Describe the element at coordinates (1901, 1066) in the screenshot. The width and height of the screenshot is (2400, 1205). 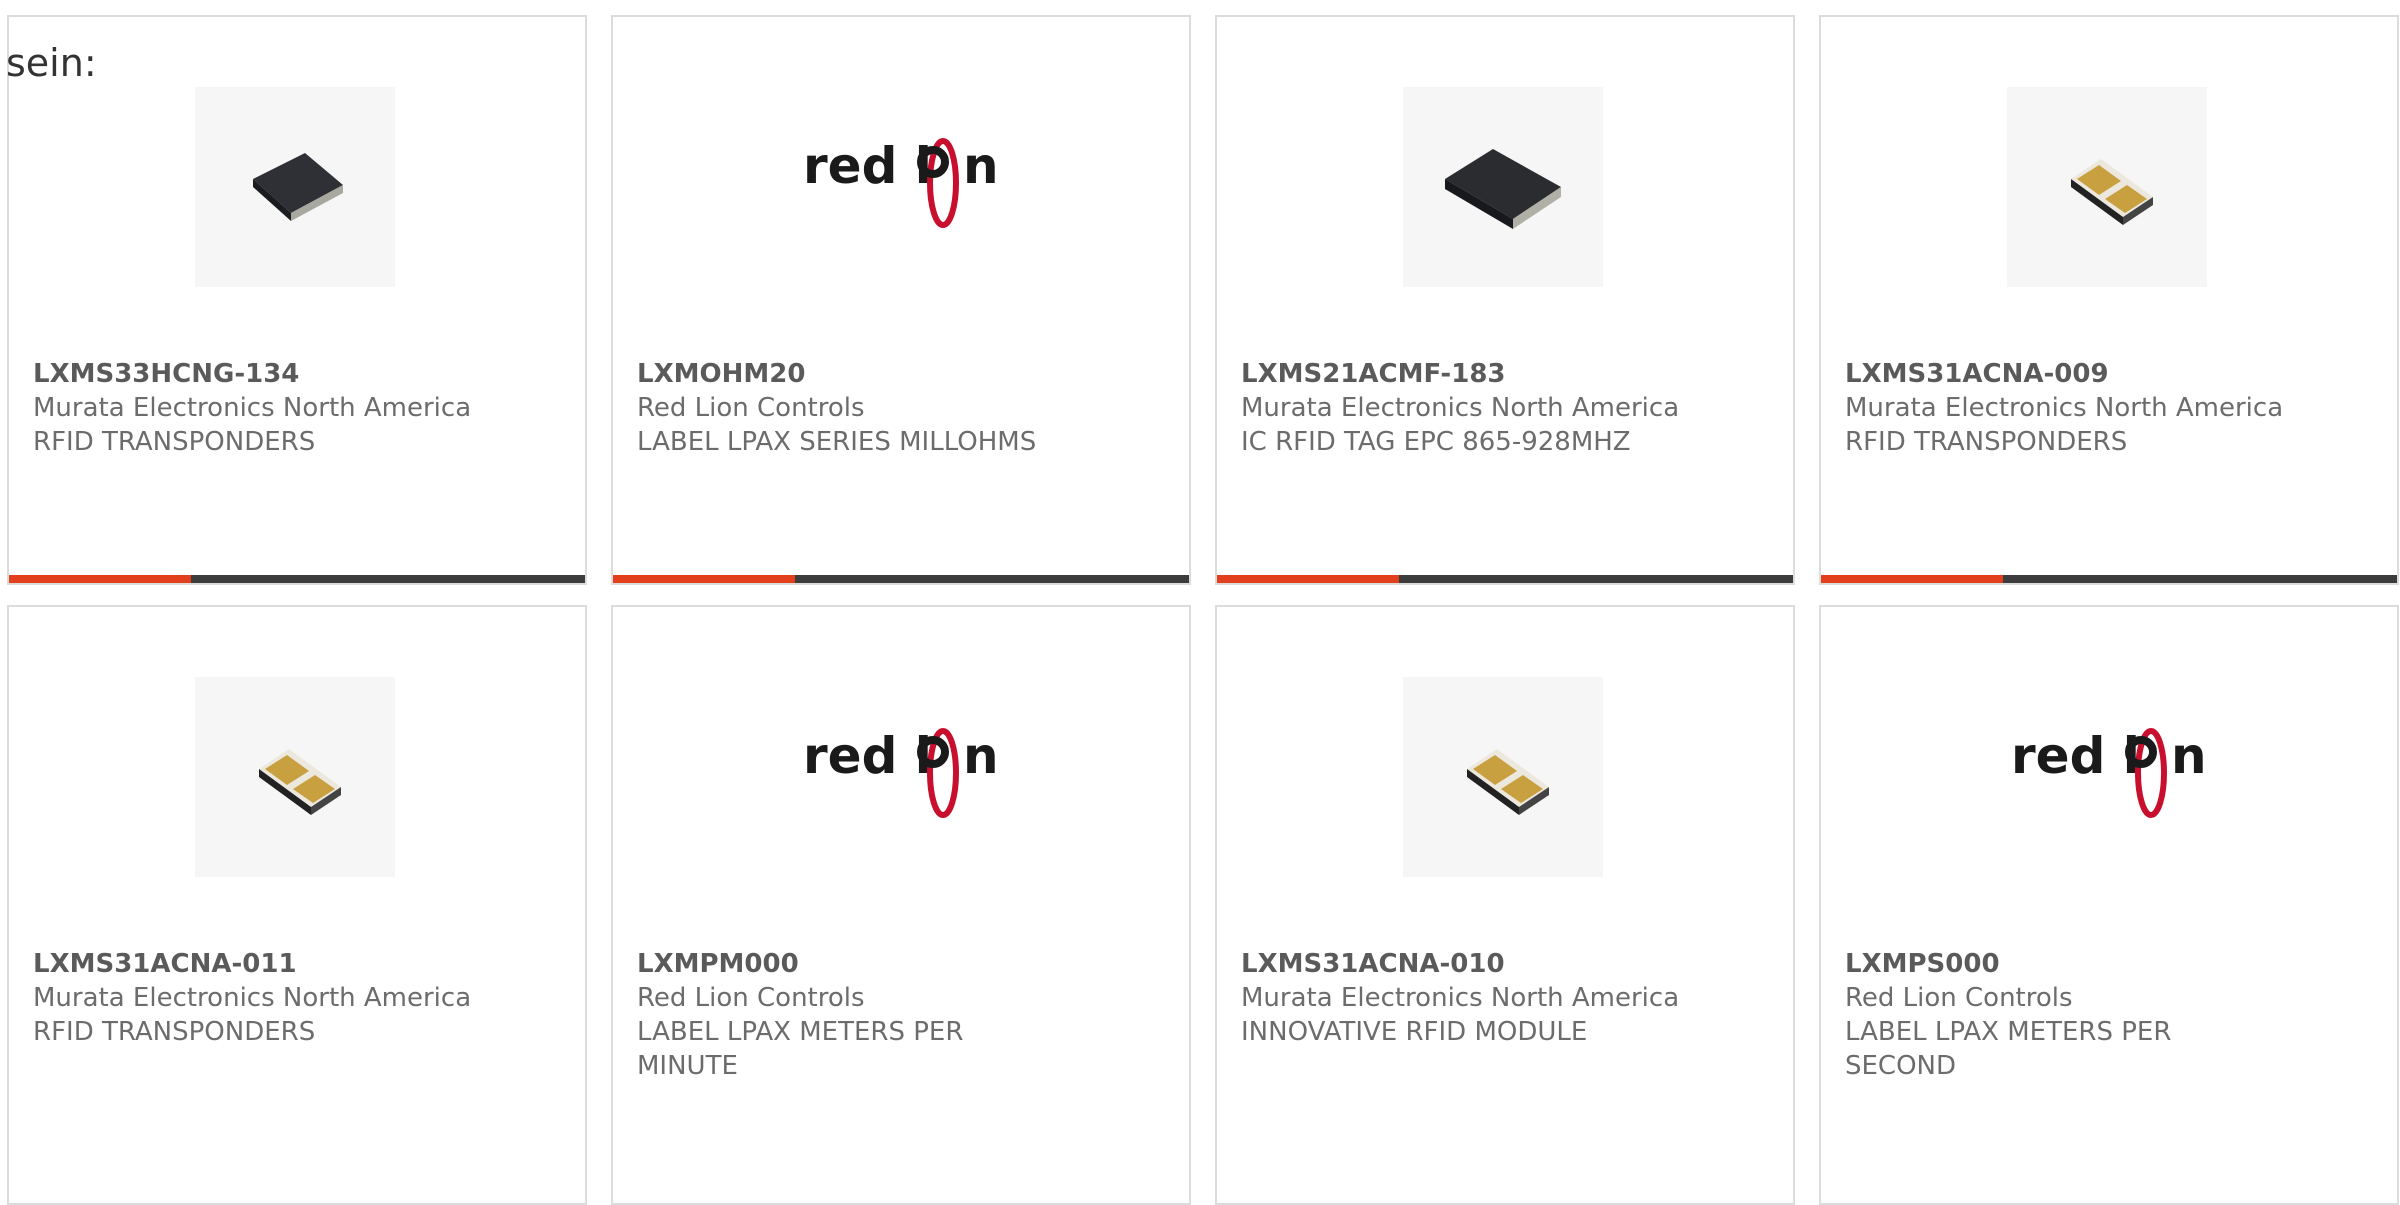
I see `description-continued: SECOND` at that location.